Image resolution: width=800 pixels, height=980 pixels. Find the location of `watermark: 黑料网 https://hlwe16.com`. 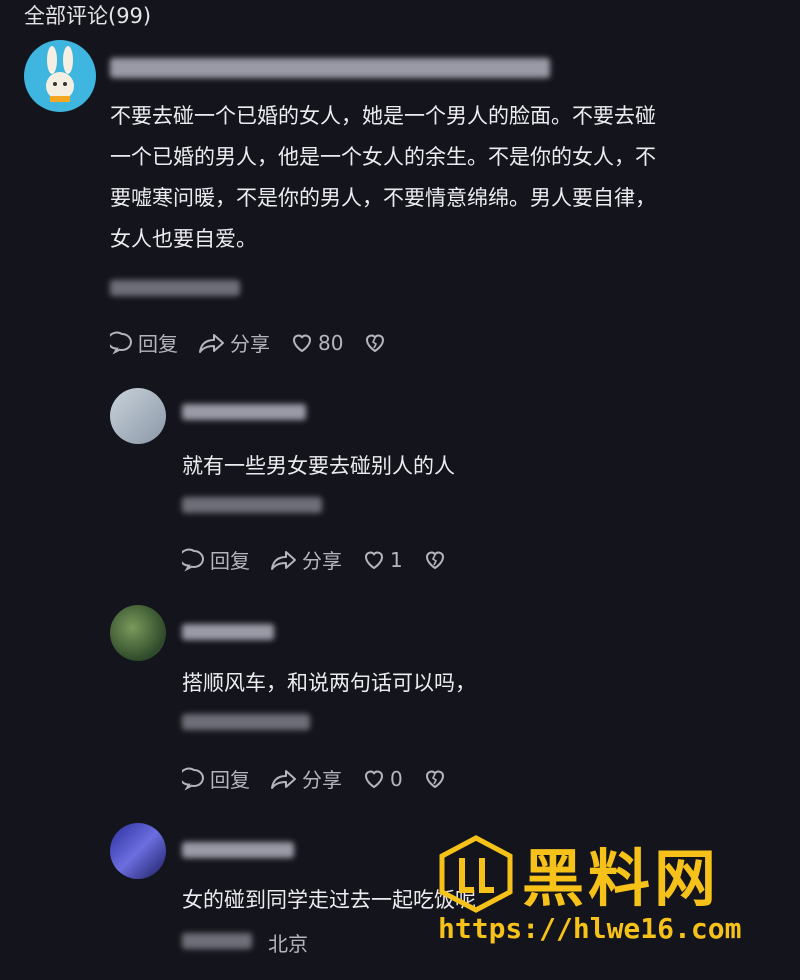

watermark: 黑料网 https://hlwe16.com is located at coordinates (616, 900).